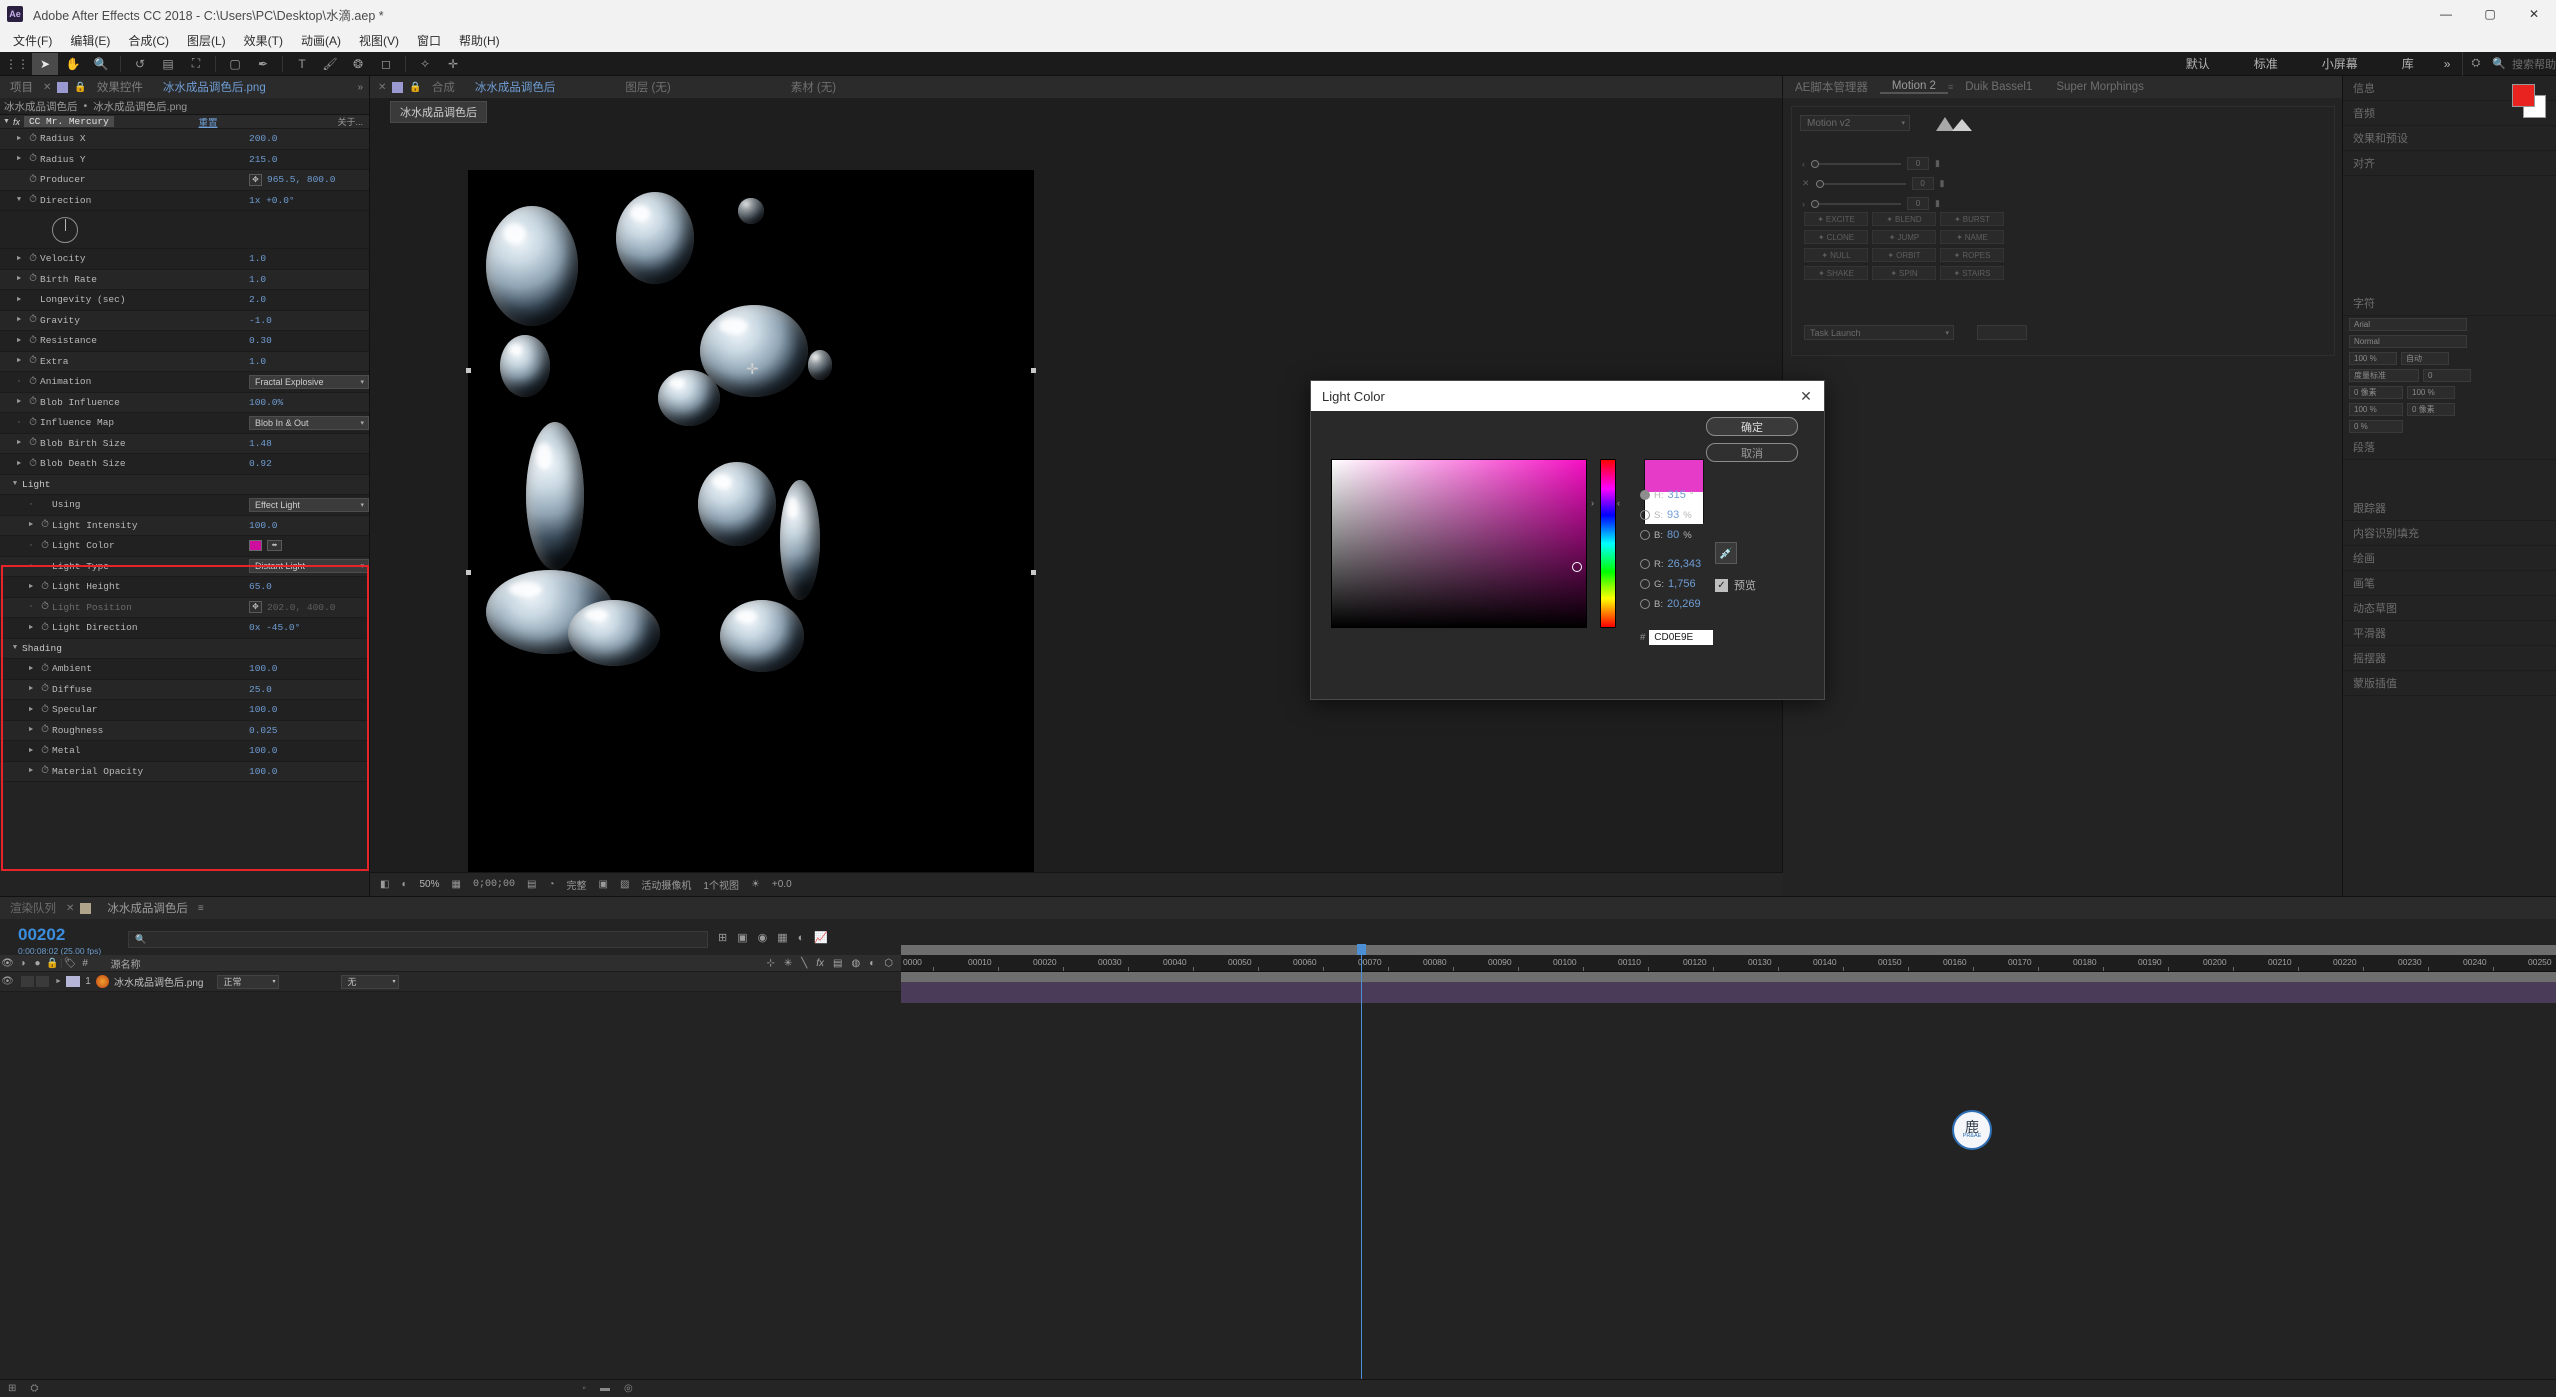  Describe the element at coordinates (2266, 63) in the screenshot. I see `workspace-standard: 标准` at that location.